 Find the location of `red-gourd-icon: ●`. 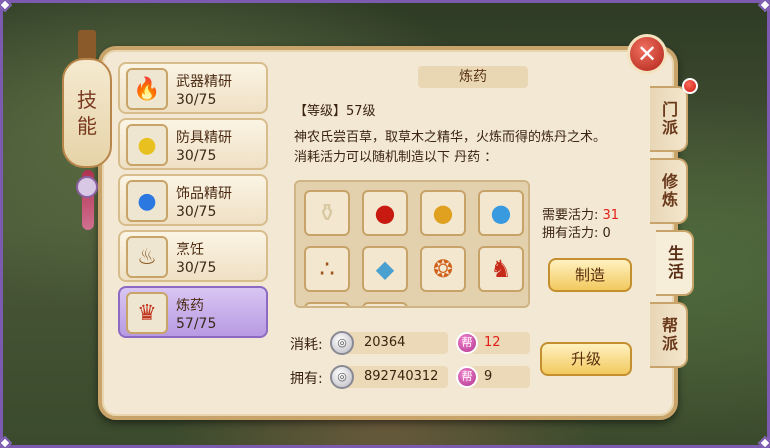

red-gourd-icon: ● is located at coordinates (385, 213).